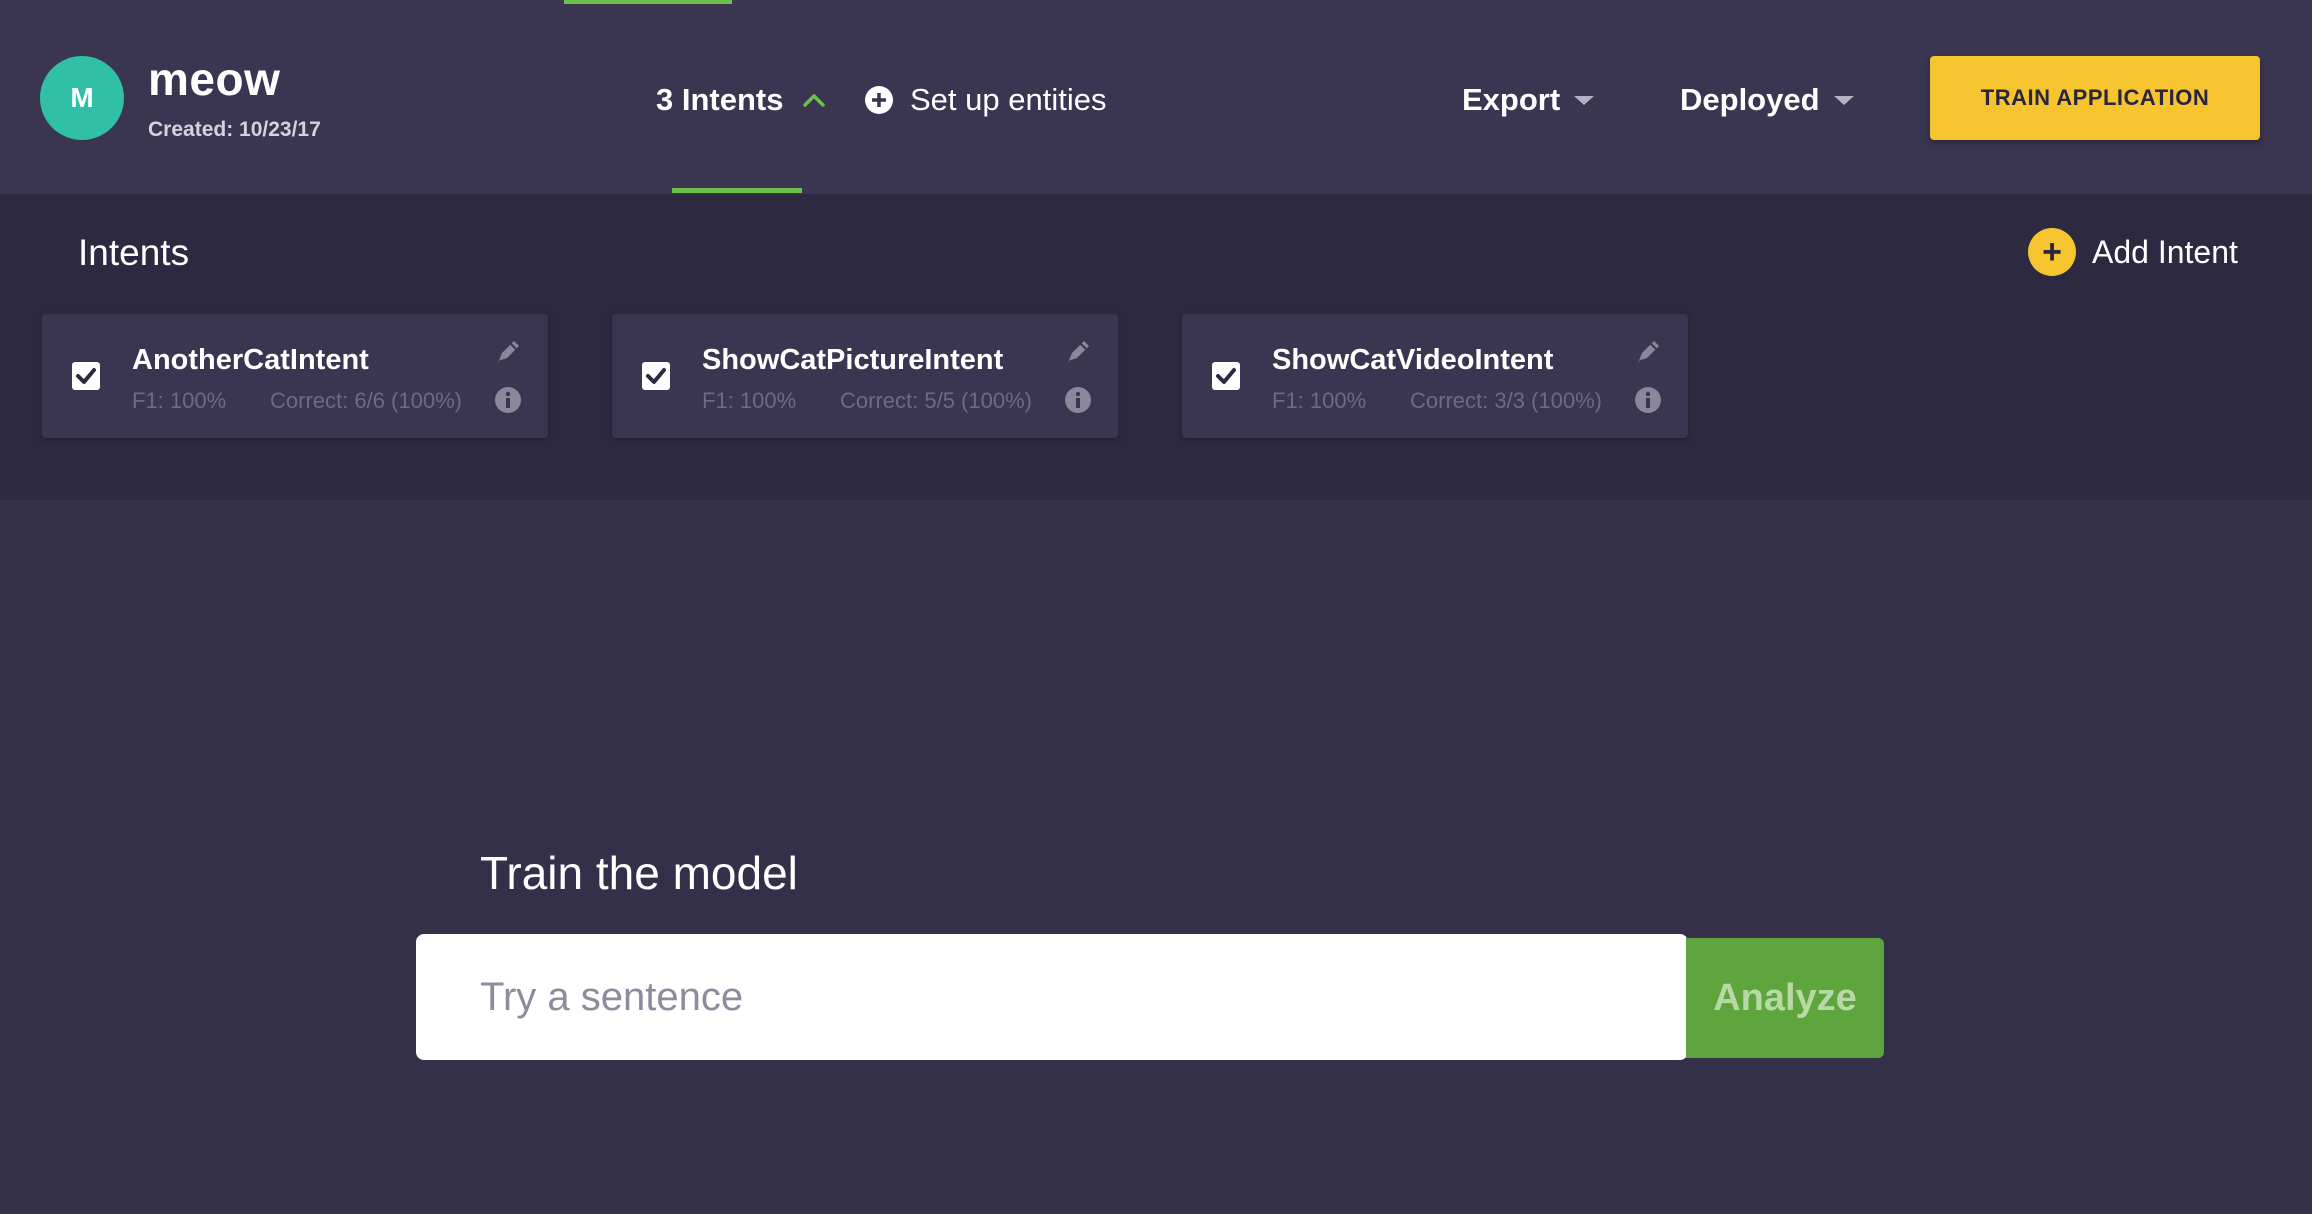  What do you see at coordinates (366, 400) in the screenshot?
I see `intent-correct-count: Correct: 6/6 (100%)` at bounding box center [366, 400].